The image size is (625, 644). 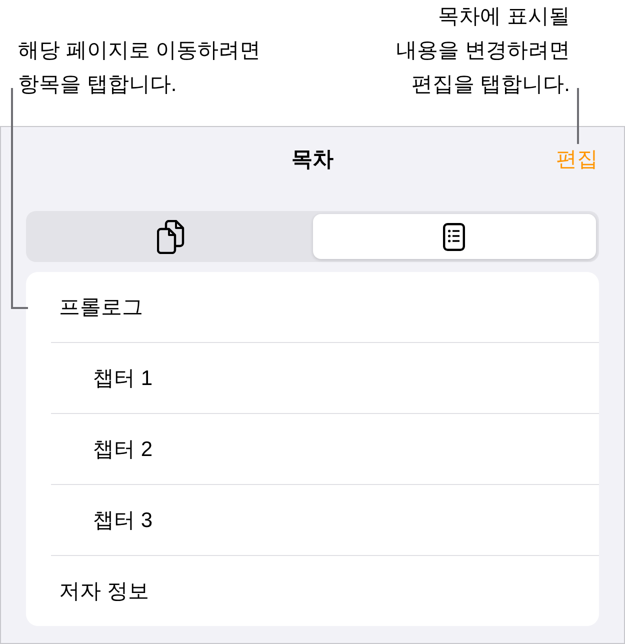 I want to click on list-icon, so click(x=454, y=236).